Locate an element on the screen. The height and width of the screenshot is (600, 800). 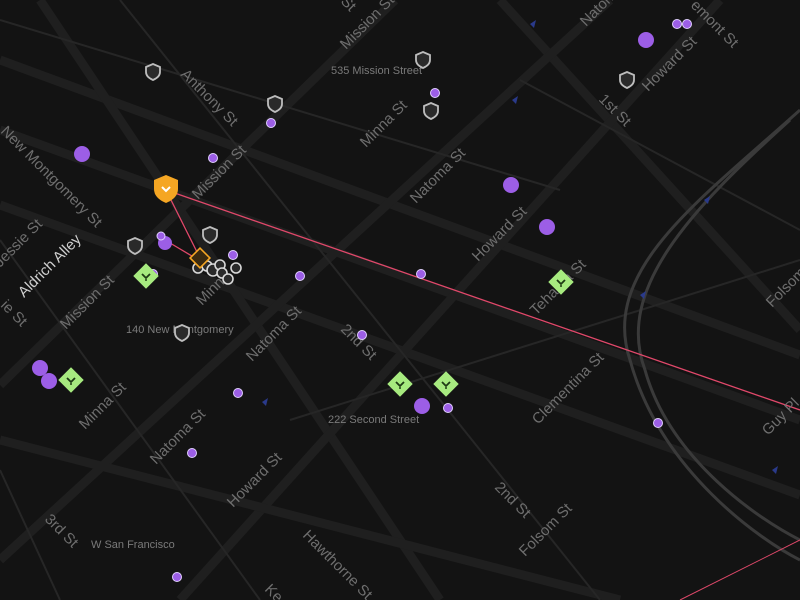
street-label: 3rd St is located at coordinates (61, 531).